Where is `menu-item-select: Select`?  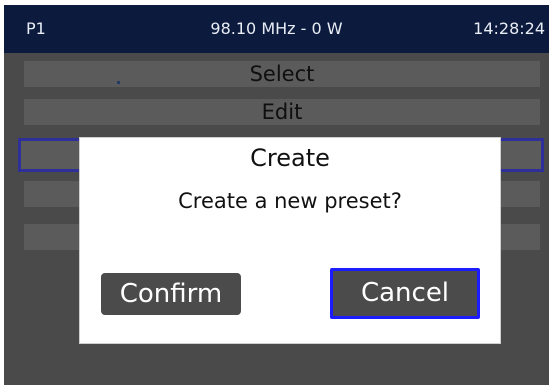 menu-item-select: Select is located at coordinates (282, 74).